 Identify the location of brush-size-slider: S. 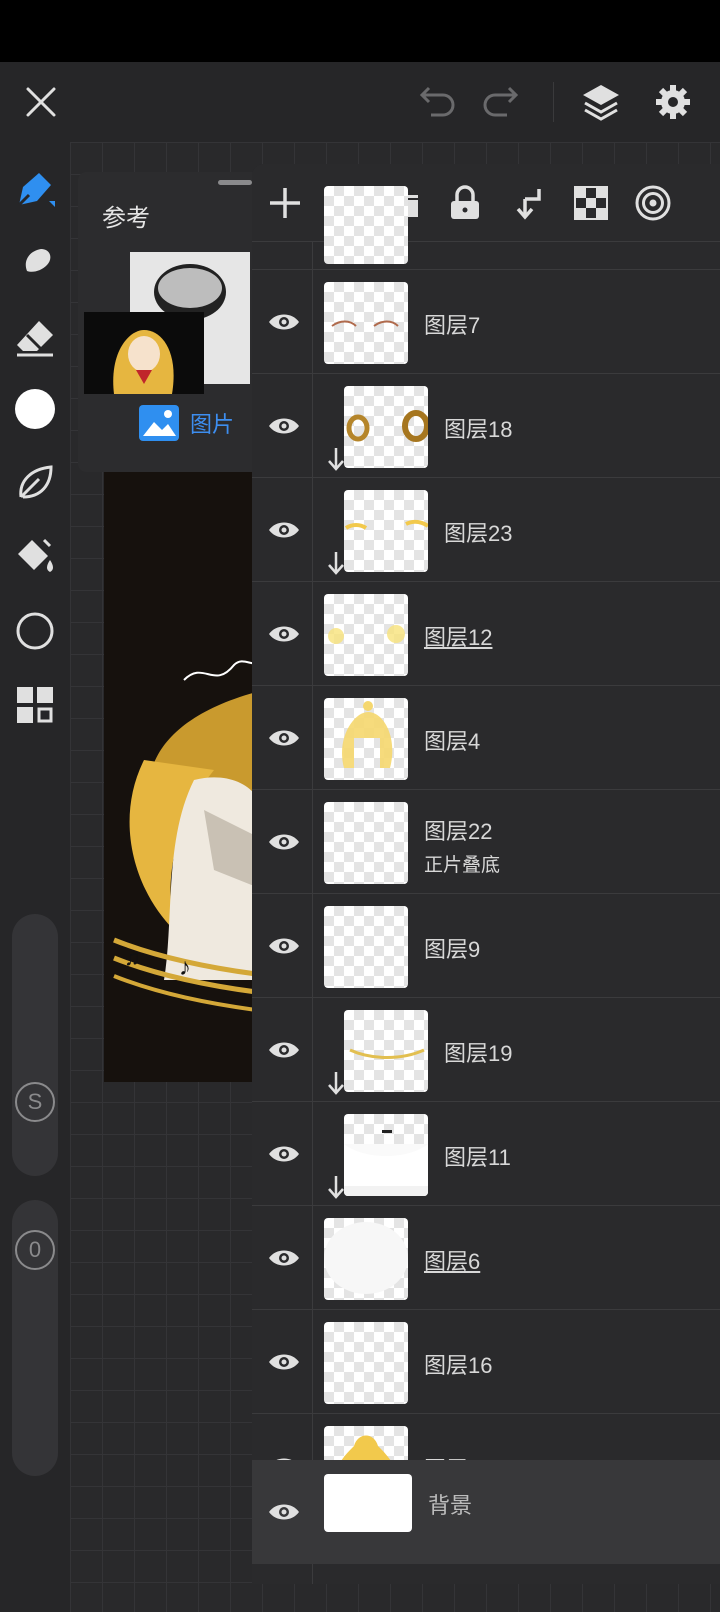
(35, 1045).